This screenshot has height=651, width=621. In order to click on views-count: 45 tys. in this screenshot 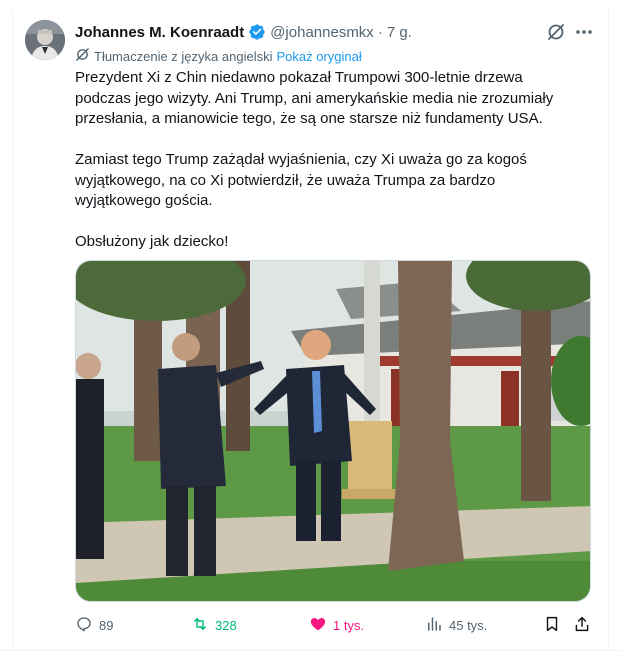, I will do `click(468, 625)`.